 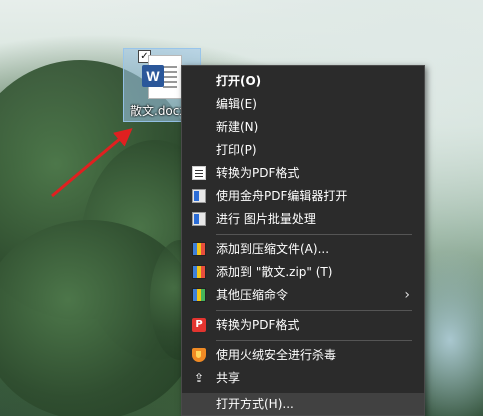 I want to click on menu-item-other-compress: 其他压缩命令 ›, so click(x=303, y=295).